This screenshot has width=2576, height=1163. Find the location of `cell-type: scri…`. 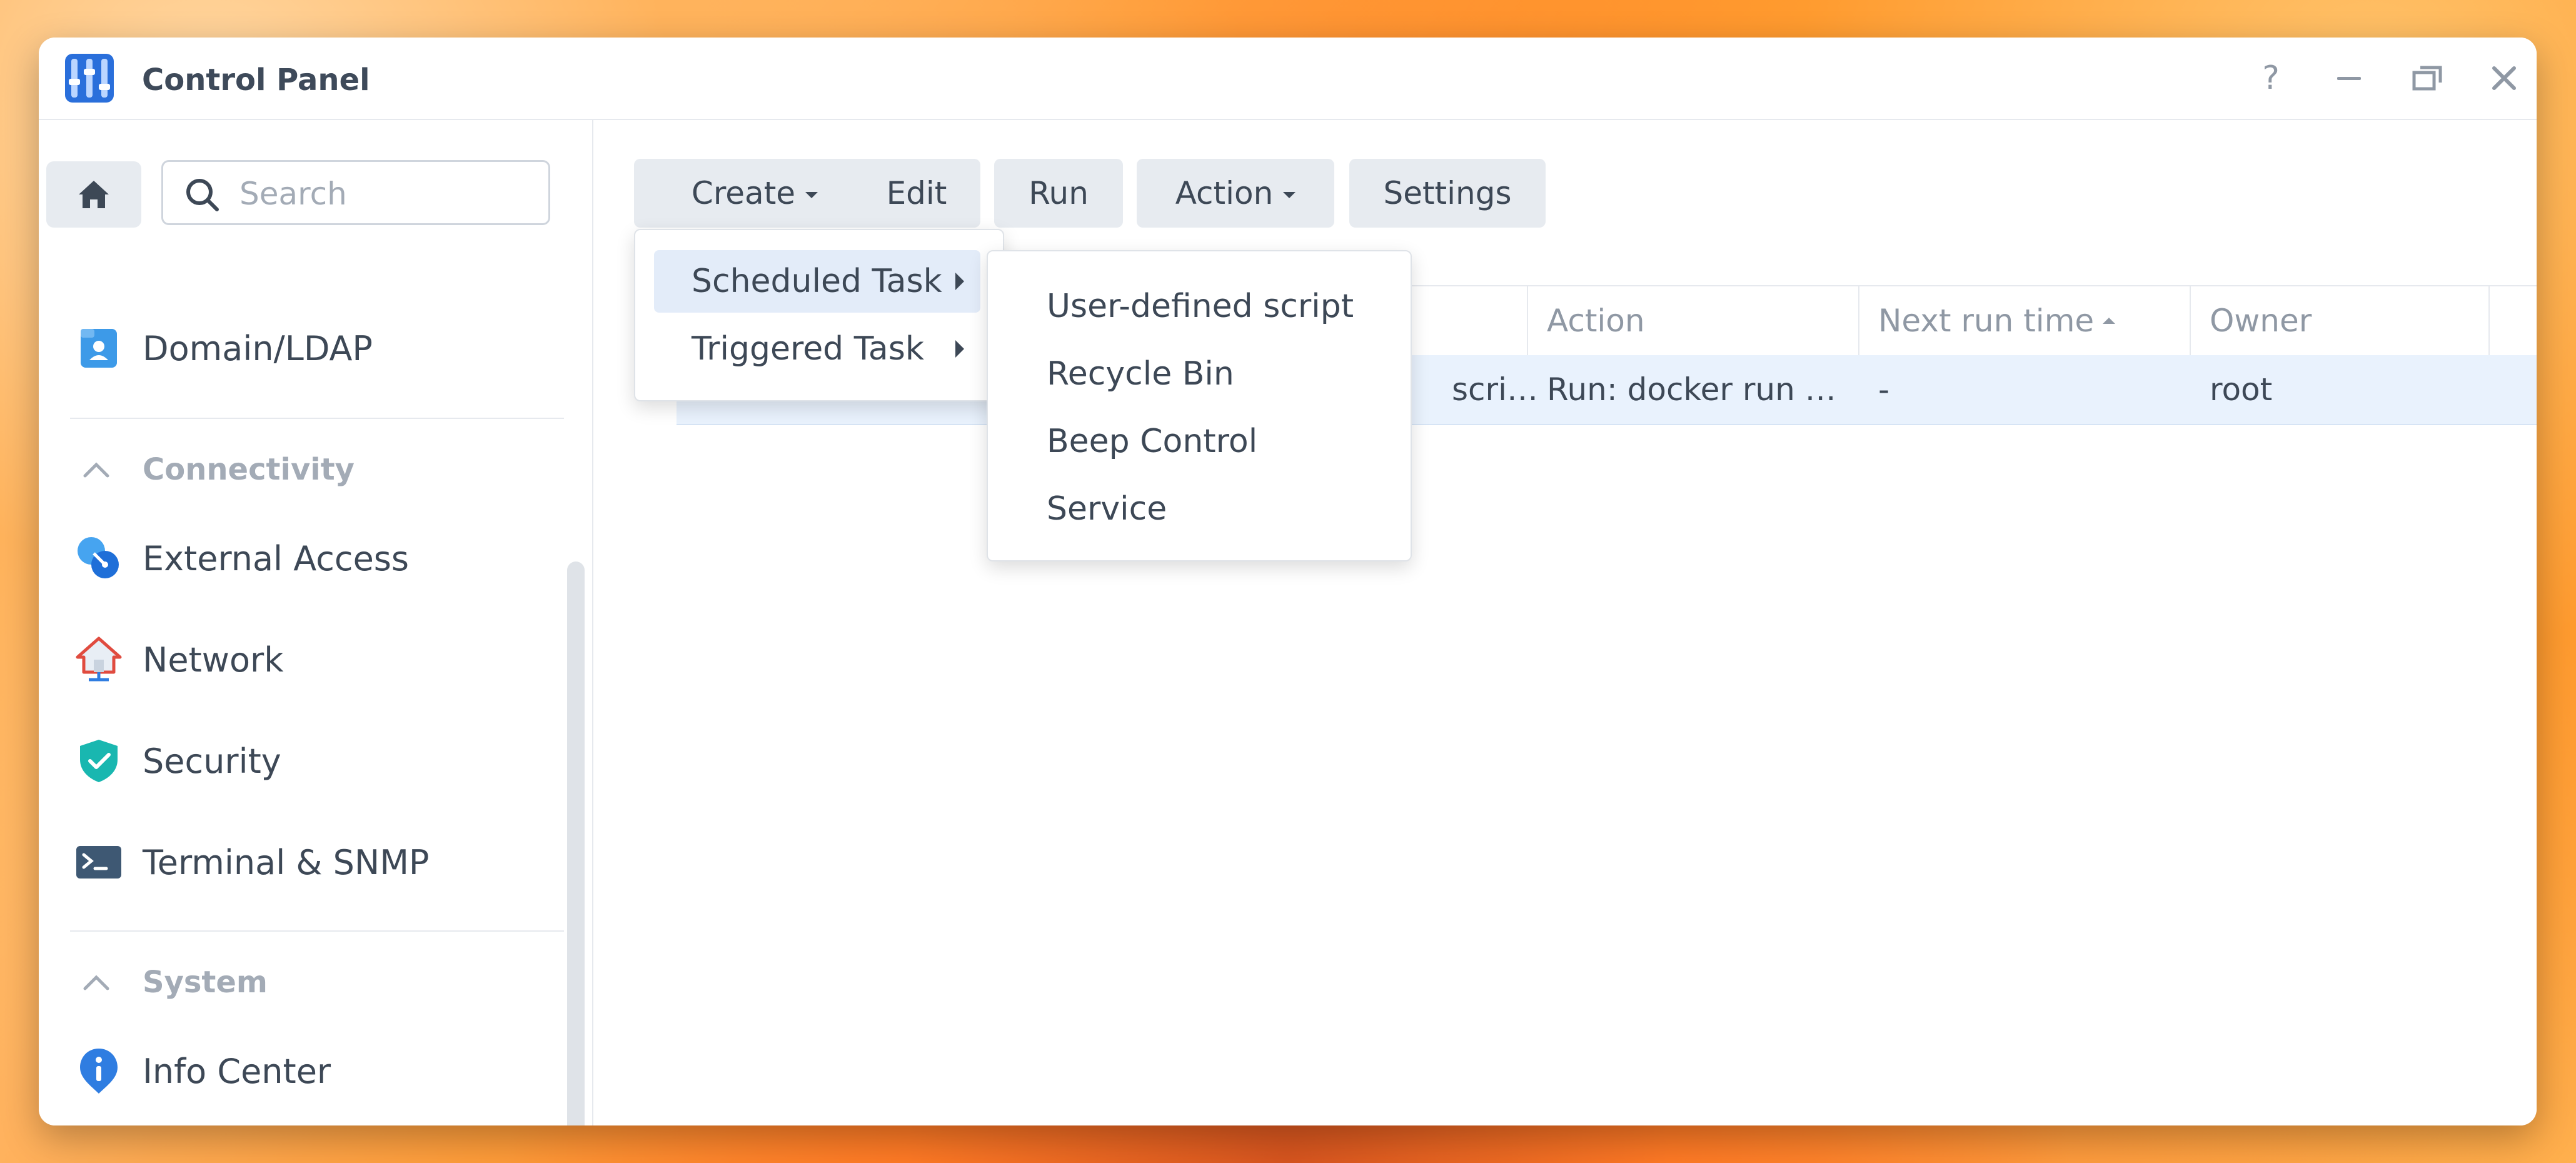

cell-type: scri… is located at coordinates (1495, 389).